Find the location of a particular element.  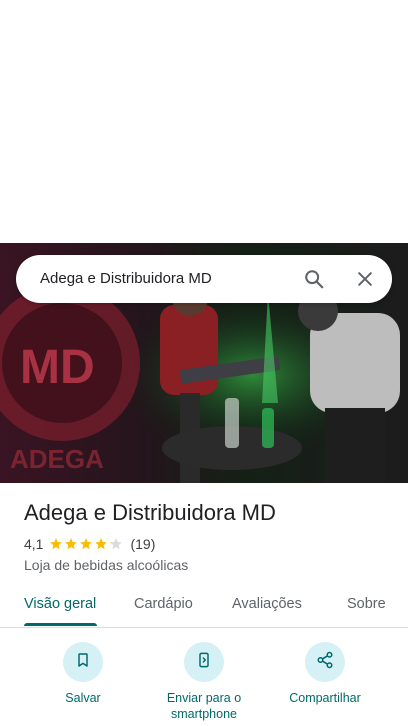

send-to-phone-icon is located at coordinates (204, 662).